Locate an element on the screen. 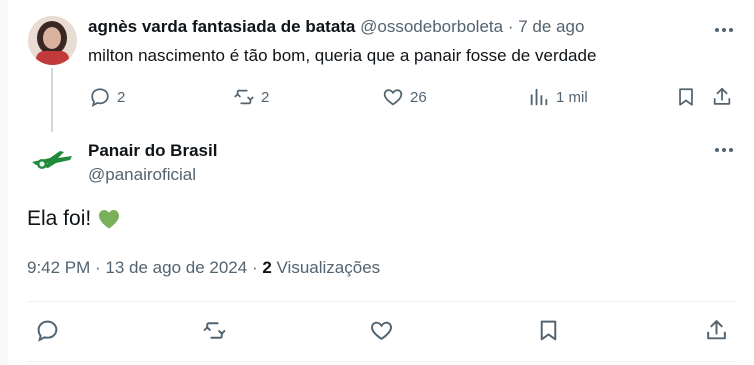 The image size is (754, 365). author-handle: @ossodeborboleta is located at coordinates (431, 26).